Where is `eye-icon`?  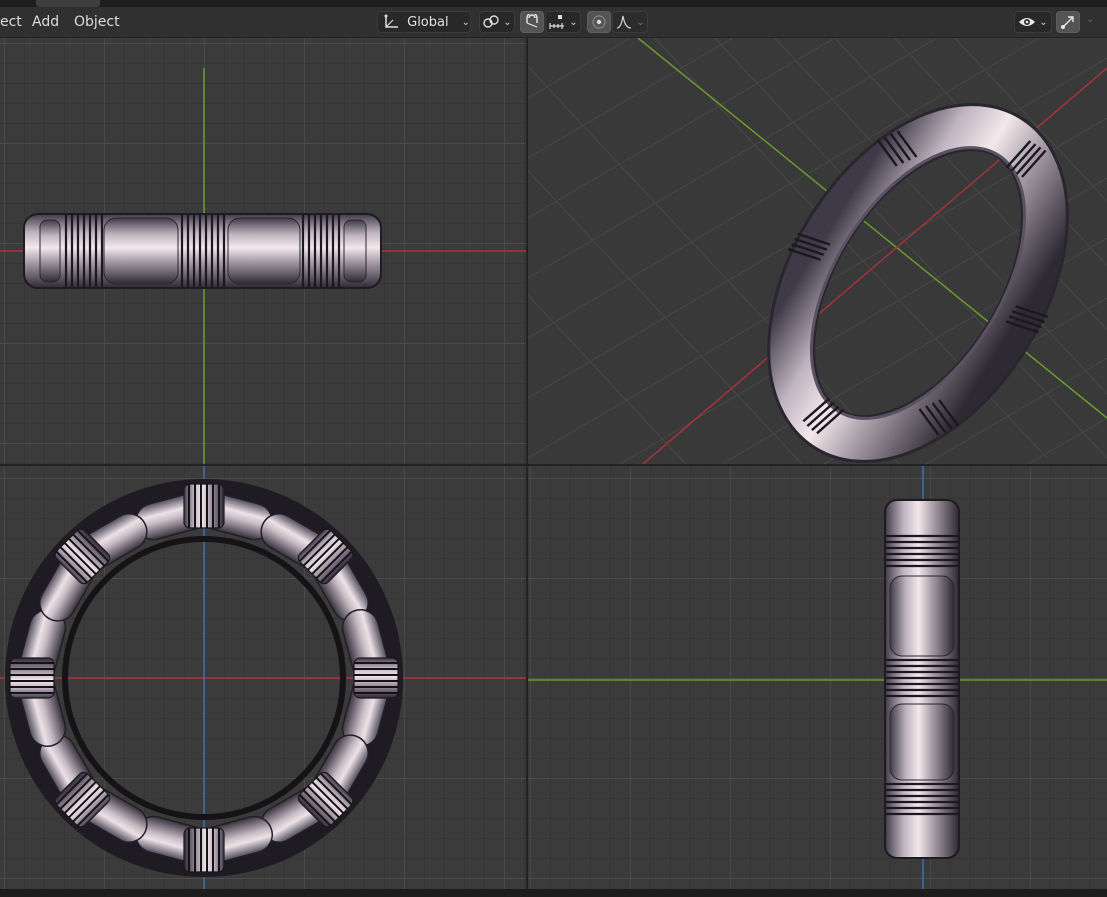
eye-icon is located at coordinates (1027, 22).